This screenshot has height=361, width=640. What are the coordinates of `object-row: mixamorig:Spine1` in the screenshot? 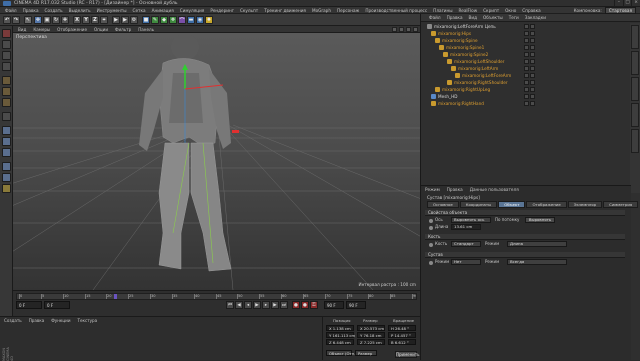 It's located at (527, 47).